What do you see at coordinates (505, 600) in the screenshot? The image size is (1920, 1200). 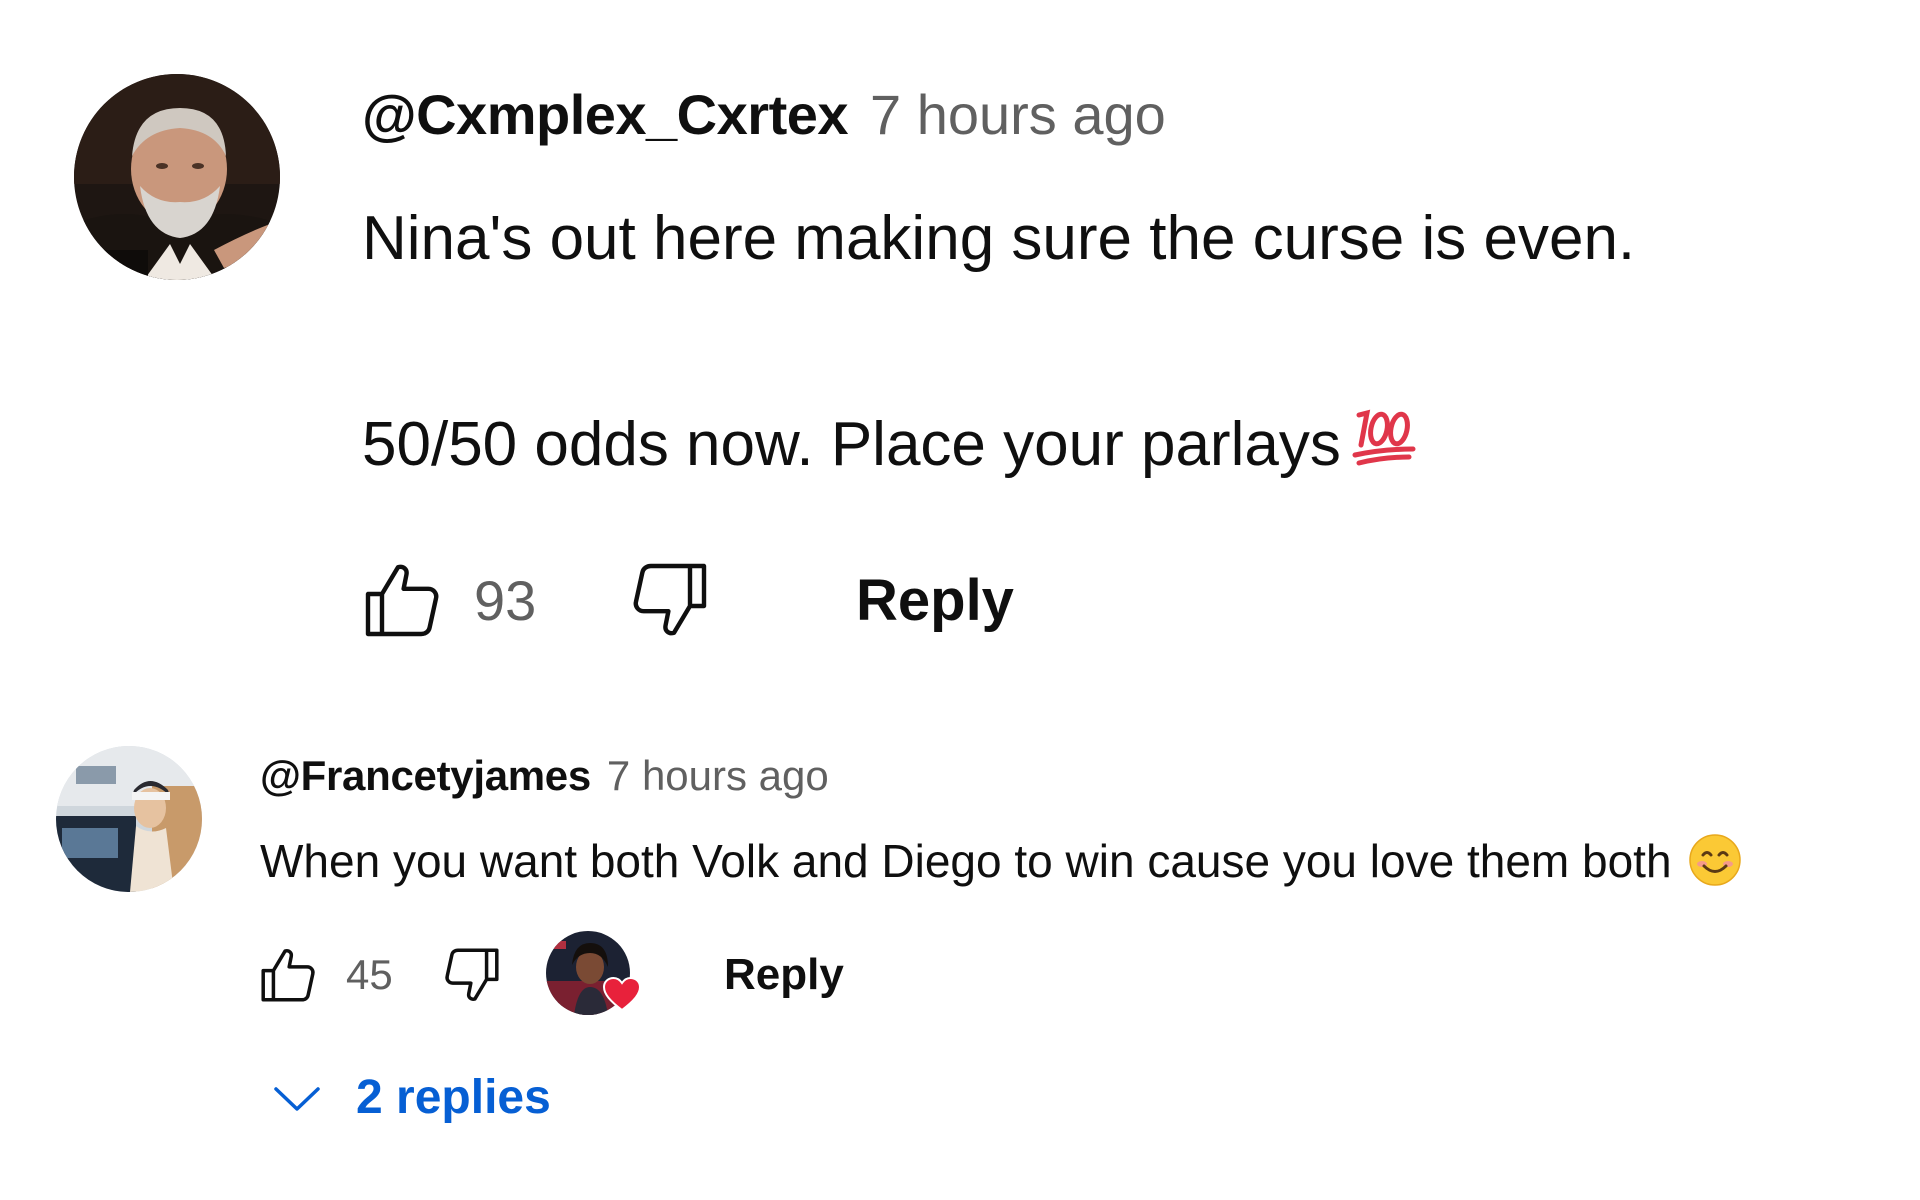 I see `like-count: 93` at bounding box center [505, 600].